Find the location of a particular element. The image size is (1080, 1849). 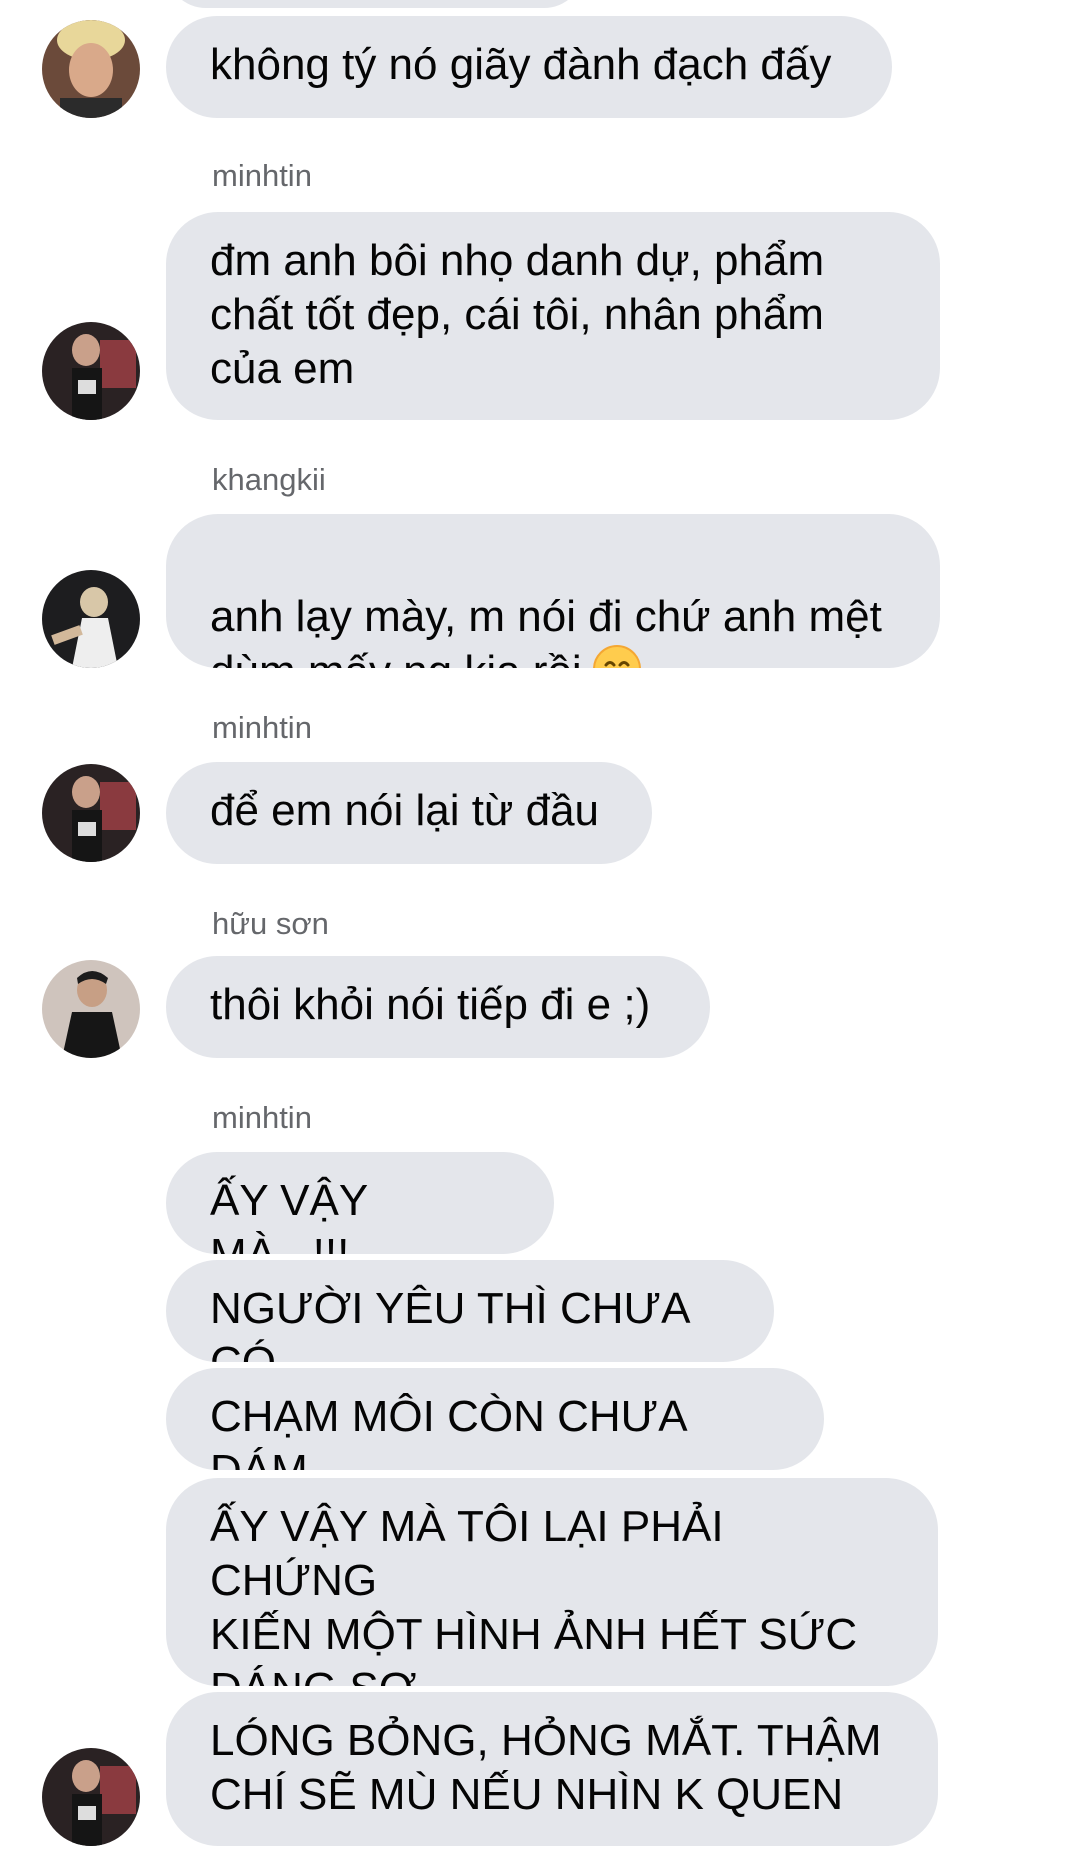

previous-message-bubble-fragment is located at coordinates (375, 4).